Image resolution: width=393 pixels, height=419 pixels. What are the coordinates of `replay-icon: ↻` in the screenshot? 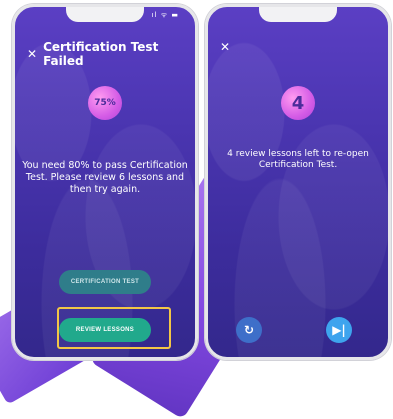 It's located at (249, 330).